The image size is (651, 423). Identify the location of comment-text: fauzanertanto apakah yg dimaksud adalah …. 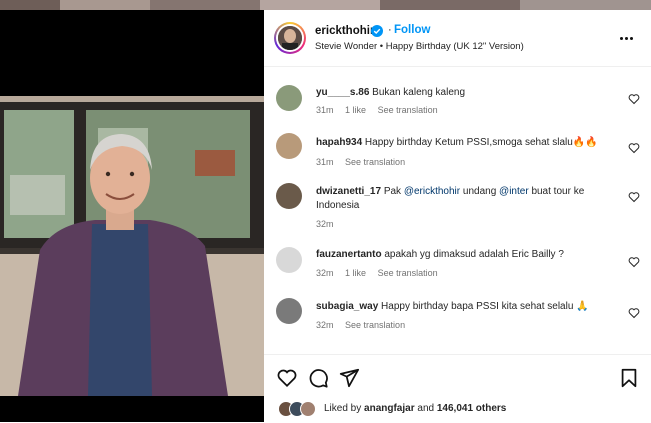
(461, 255).